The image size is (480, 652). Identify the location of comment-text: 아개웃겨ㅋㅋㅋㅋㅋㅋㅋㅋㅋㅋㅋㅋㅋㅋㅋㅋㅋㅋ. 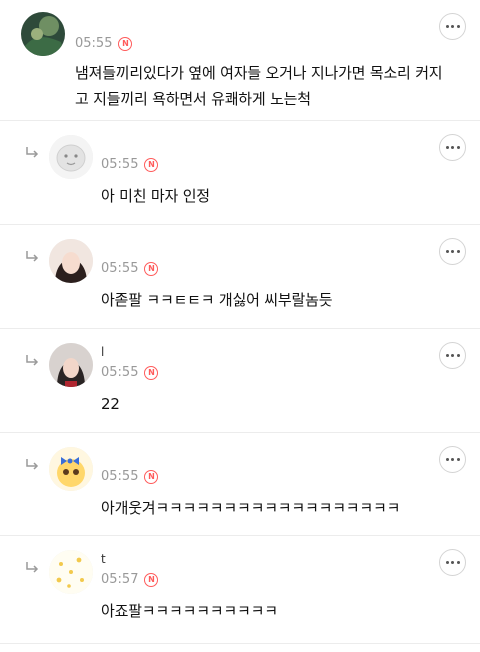
(251, 508).